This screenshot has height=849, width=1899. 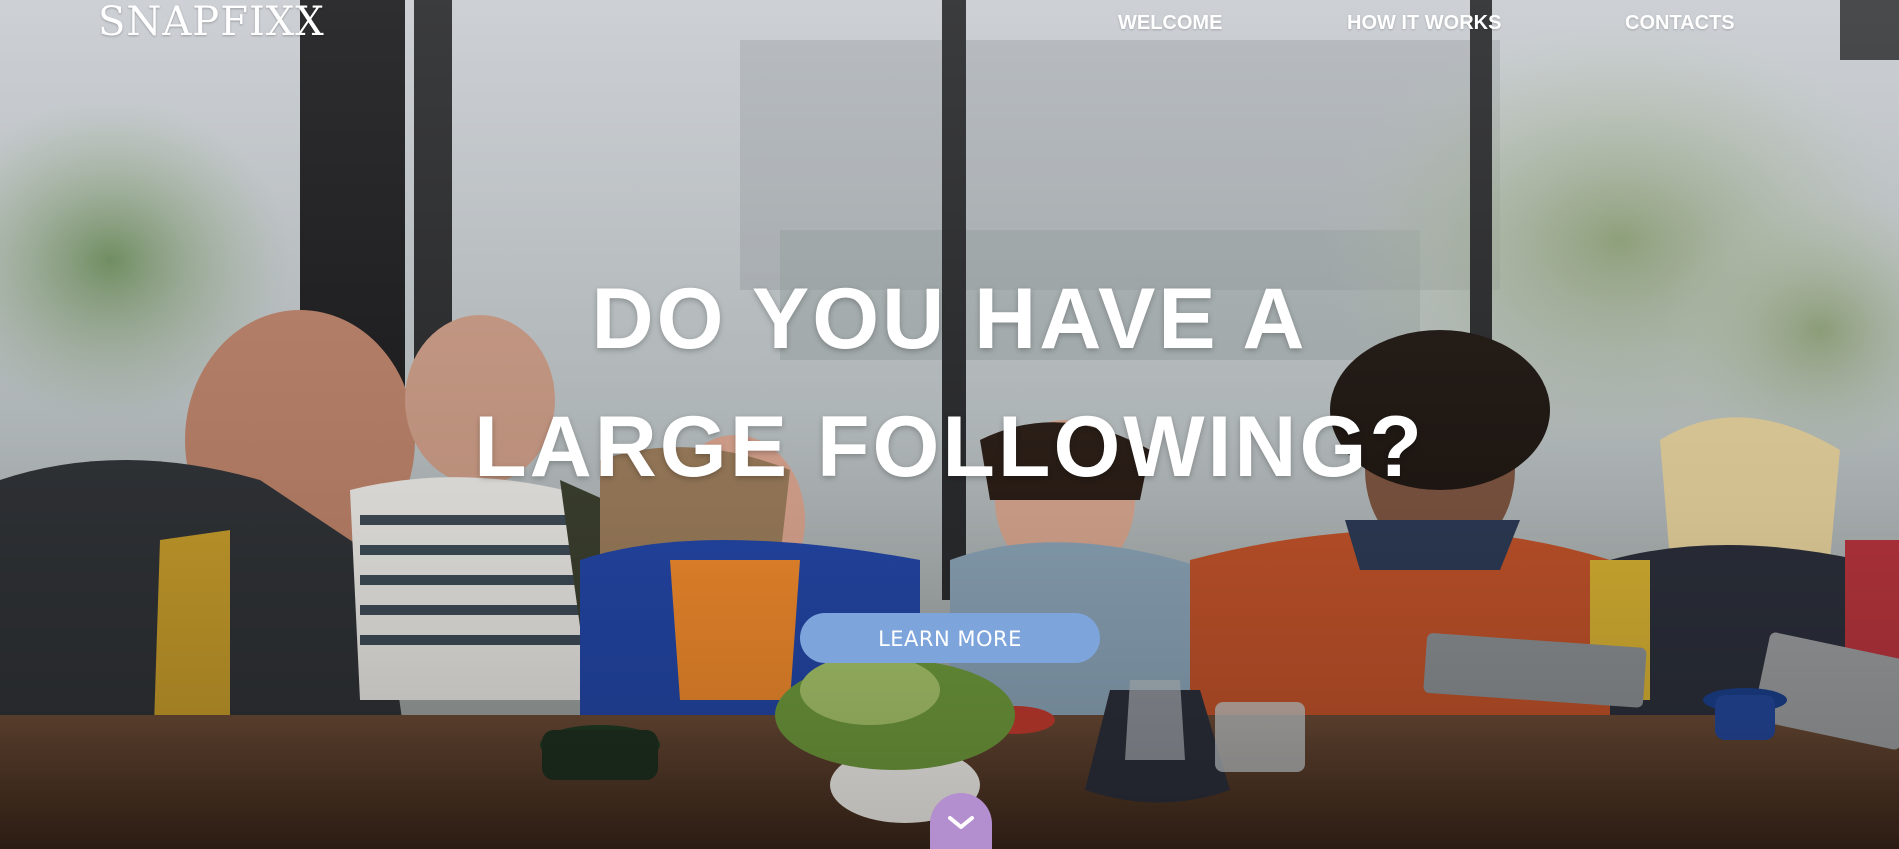 What do you see at coordinates (1170, 23) in the screenshot?
I see `nav-item-welcome: WELCOME` at bounding box center [1170, 23].